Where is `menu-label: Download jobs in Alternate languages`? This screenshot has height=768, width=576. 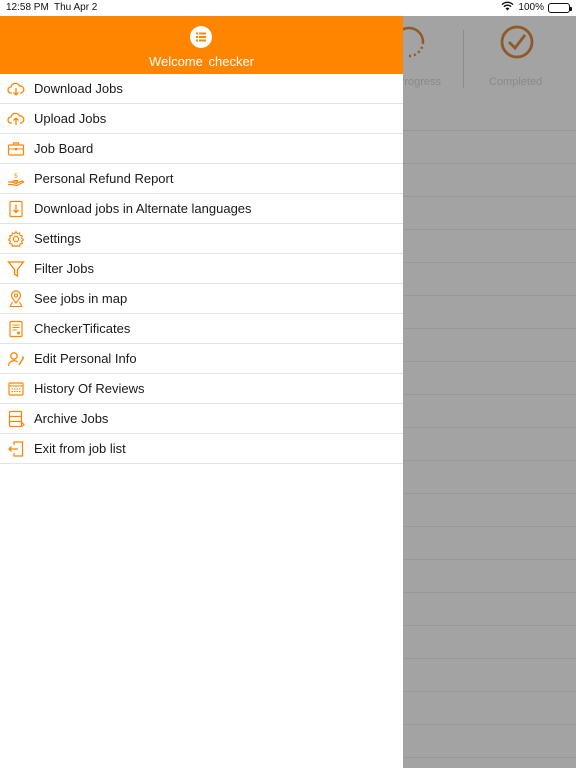 menu-label: Download jobs in Alternate languages is located at coordinates (143, 208).